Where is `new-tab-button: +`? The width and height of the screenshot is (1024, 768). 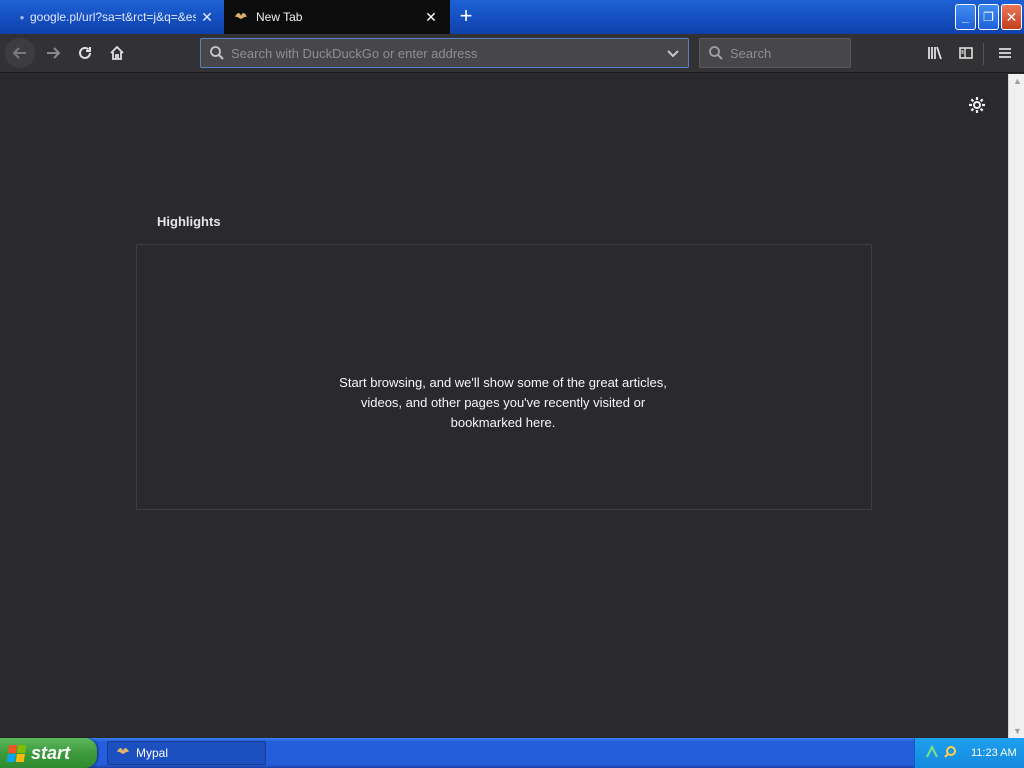 new-tab-button: + is located at coordinates (466, 15).